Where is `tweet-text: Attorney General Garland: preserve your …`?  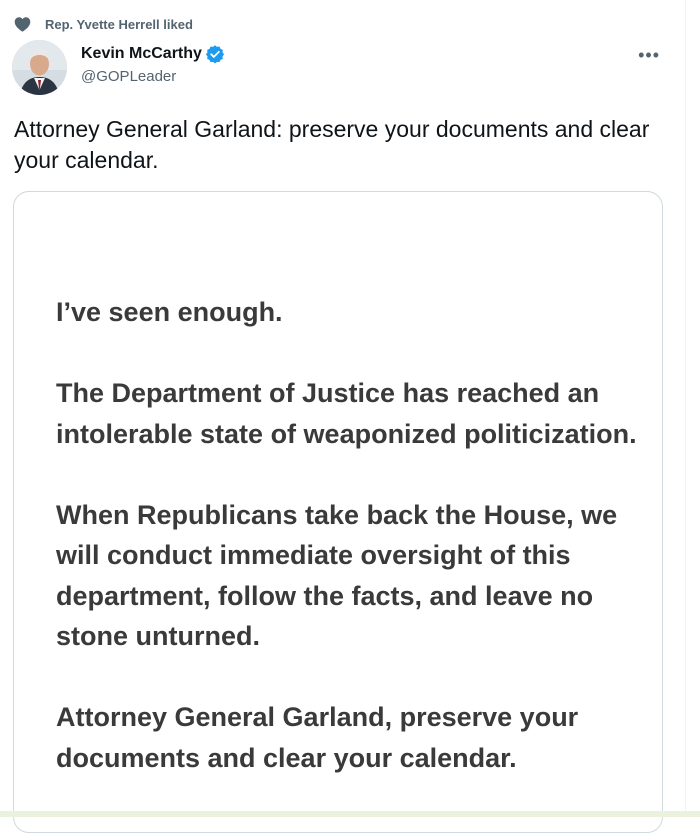 tweet-text: Attorney General Garland: preserve your … is located at coordinates (332, 144).